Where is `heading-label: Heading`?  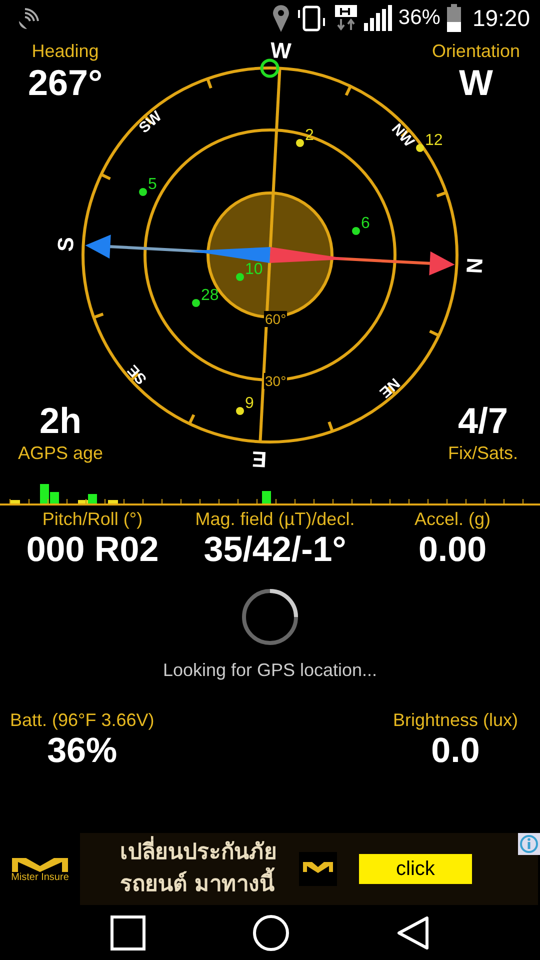
heading-label: Heading is located at coordinates (65, 51).